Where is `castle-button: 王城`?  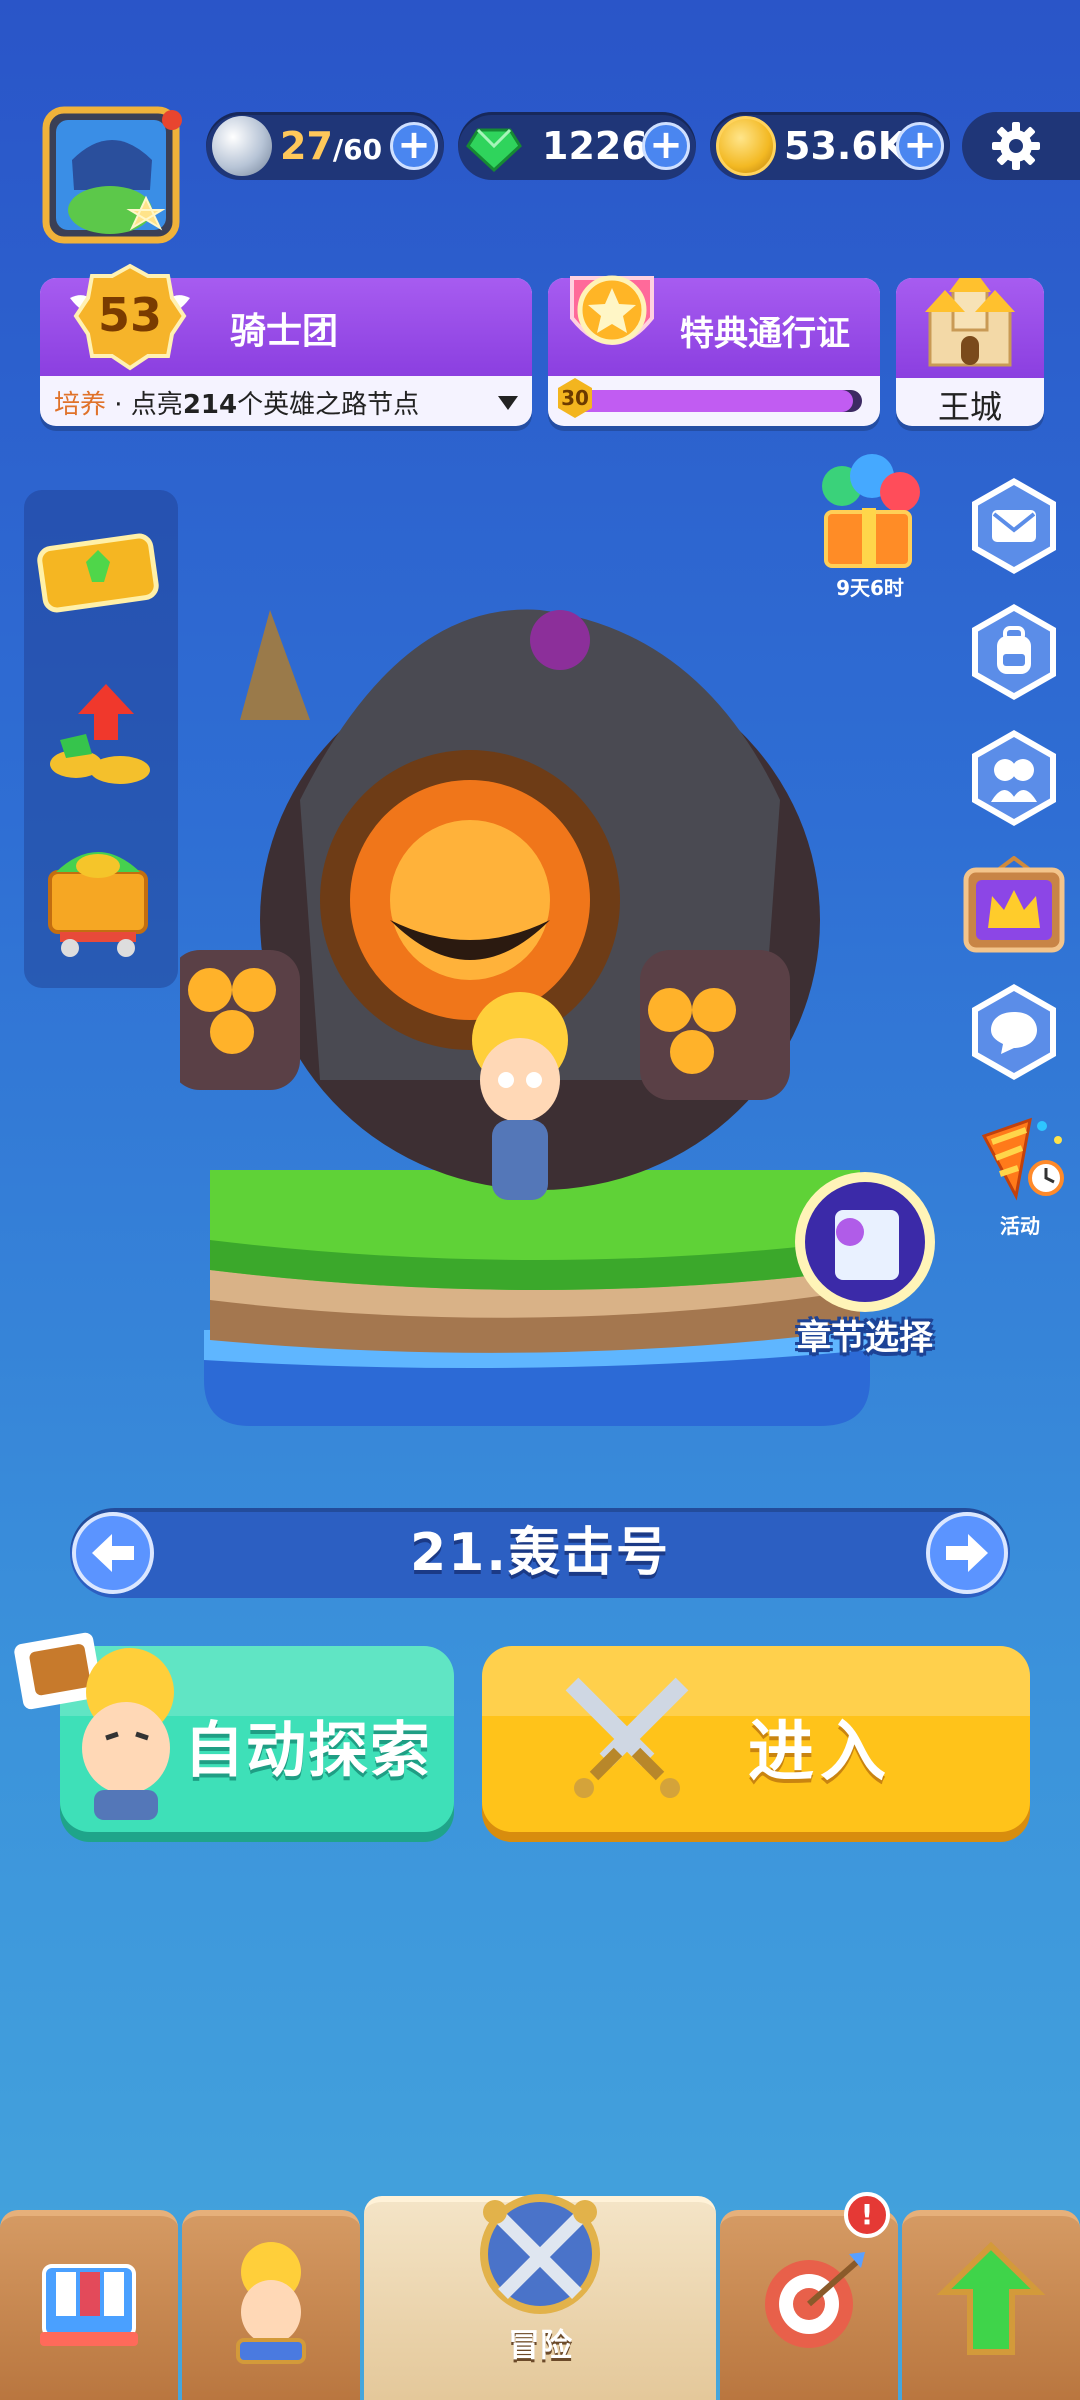
castle-button: 王城 is located at coordinates (970, 352).